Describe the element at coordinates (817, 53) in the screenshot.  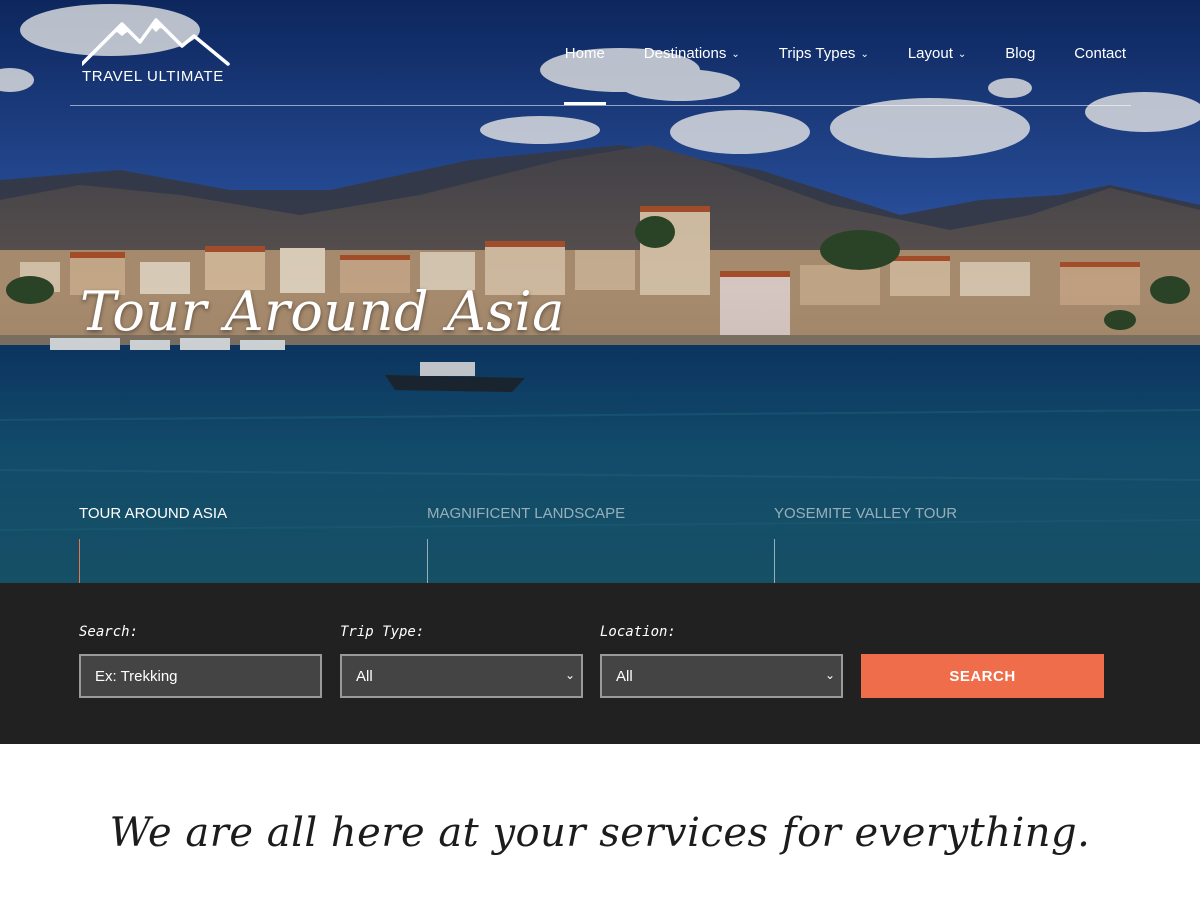
I see `nav-item-label: Trips Types` at that location.